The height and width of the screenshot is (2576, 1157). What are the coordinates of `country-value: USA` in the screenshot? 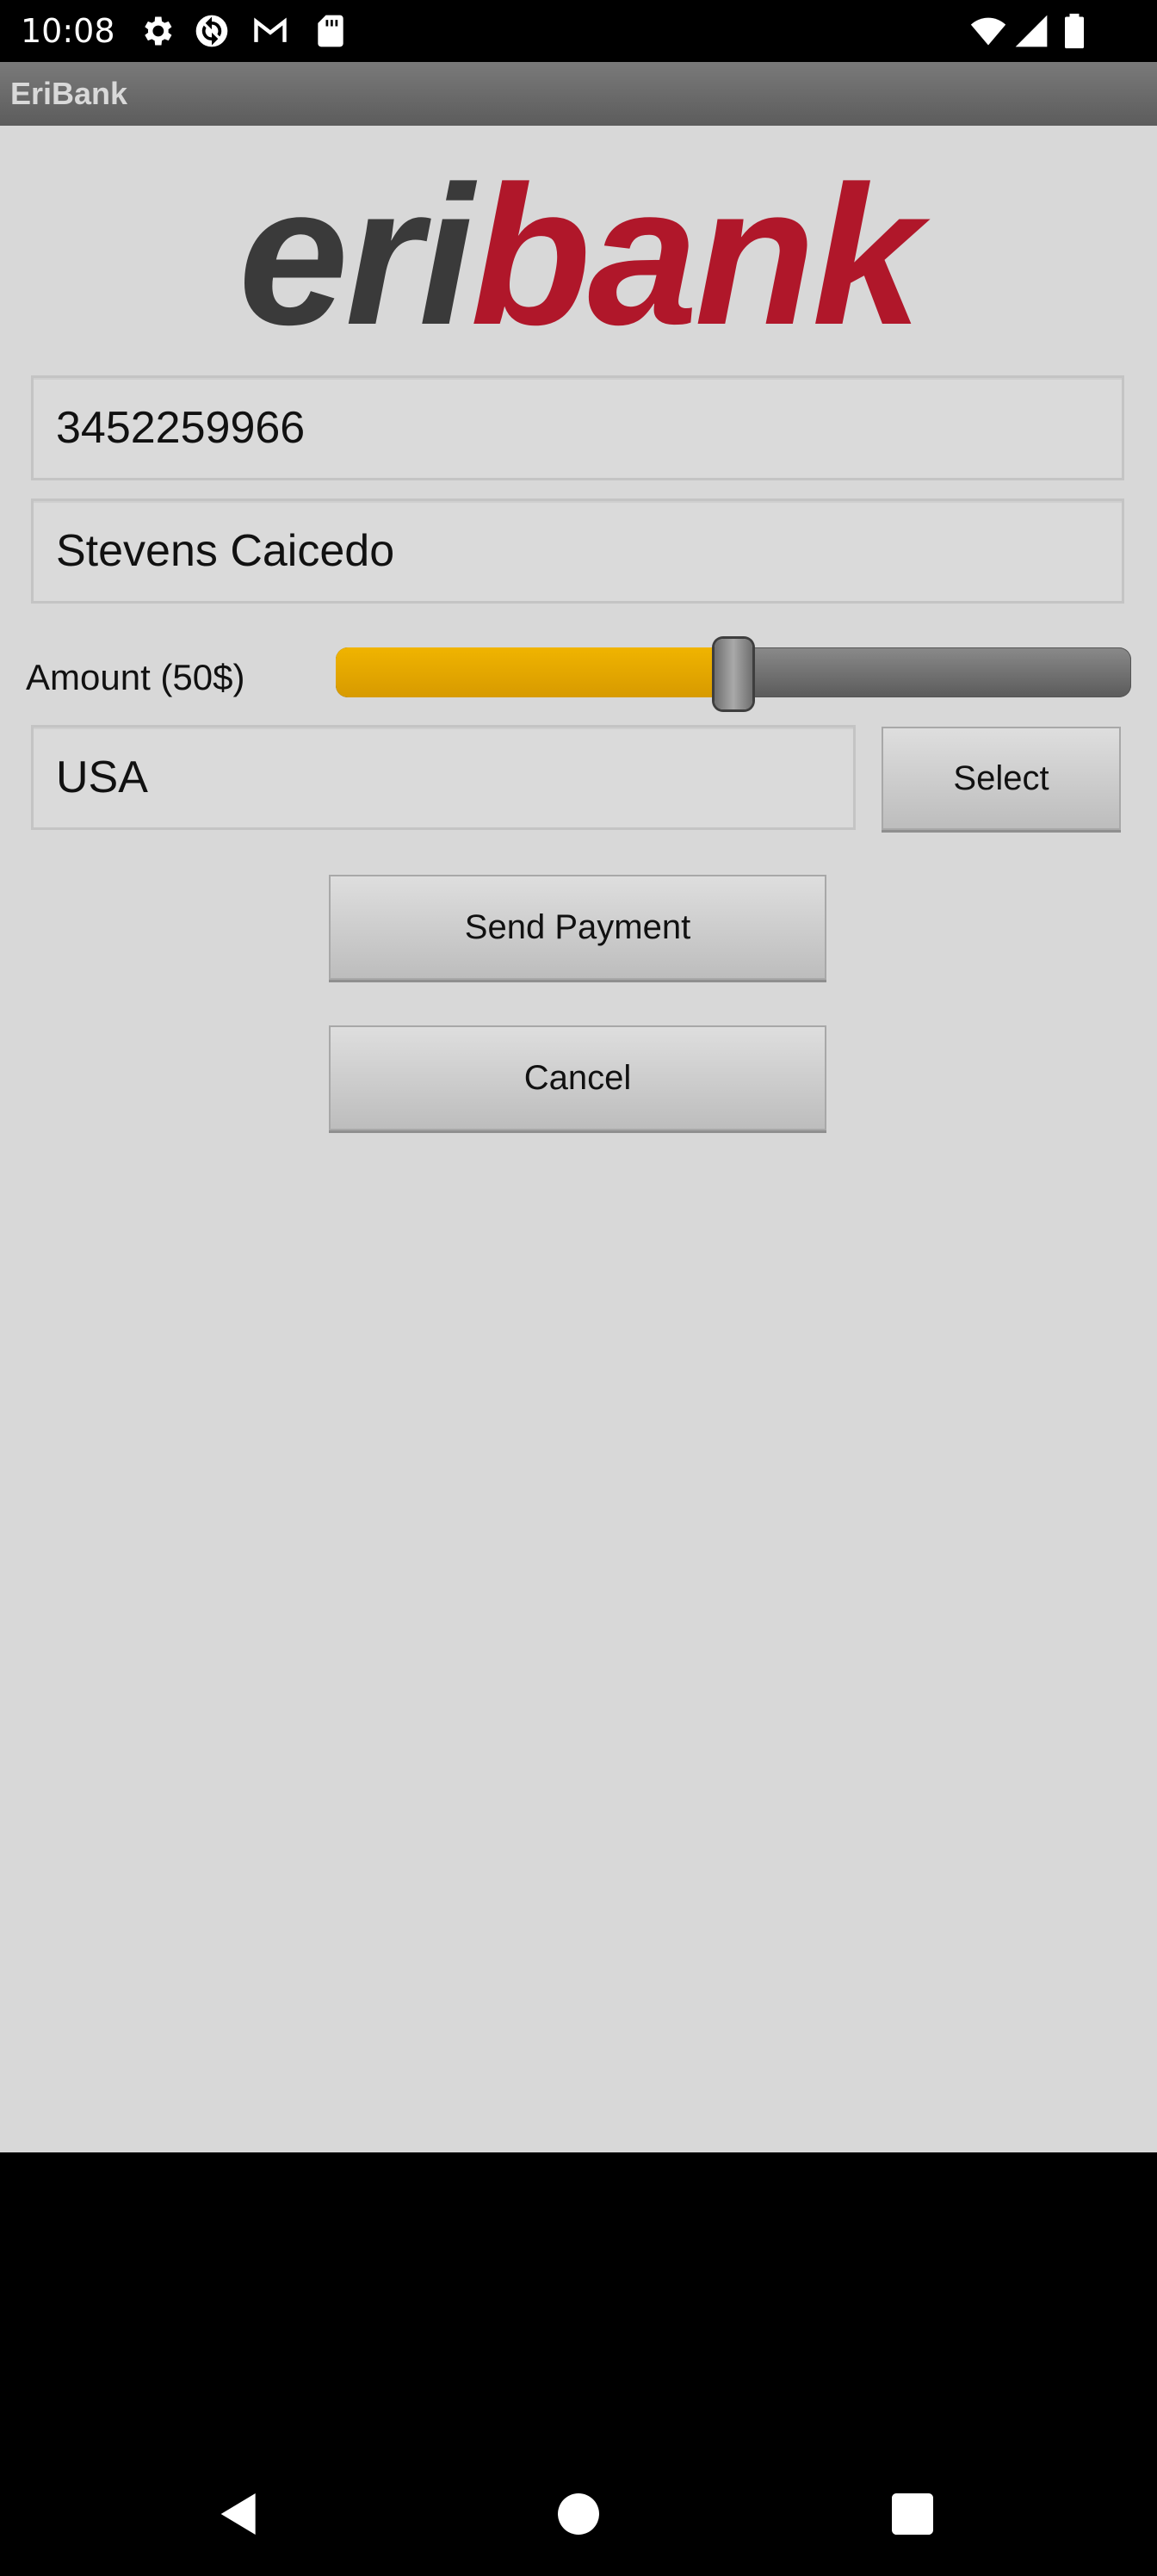 It's located at (102, 777).